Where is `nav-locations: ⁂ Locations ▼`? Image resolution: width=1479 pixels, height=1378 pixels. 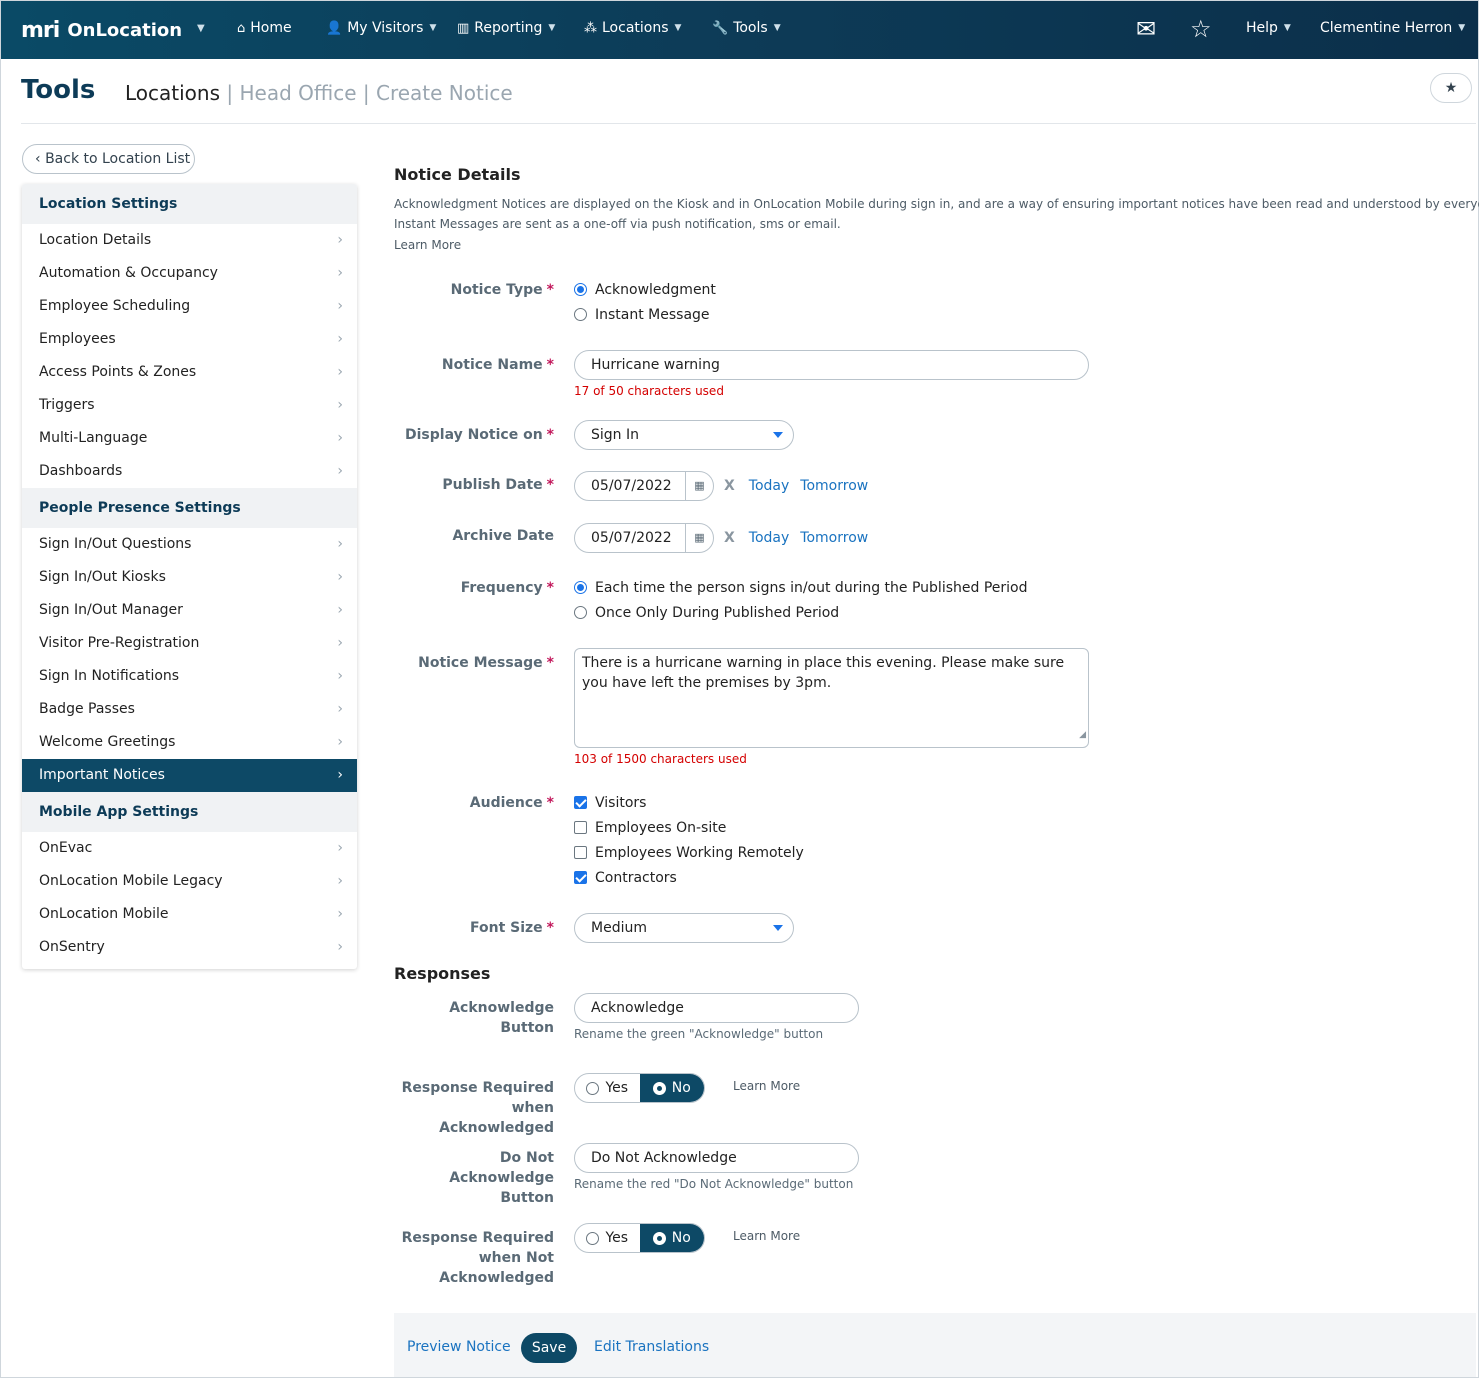
nav-locations: ⁂ Locations ▼ is located at coordinates (632, 28).